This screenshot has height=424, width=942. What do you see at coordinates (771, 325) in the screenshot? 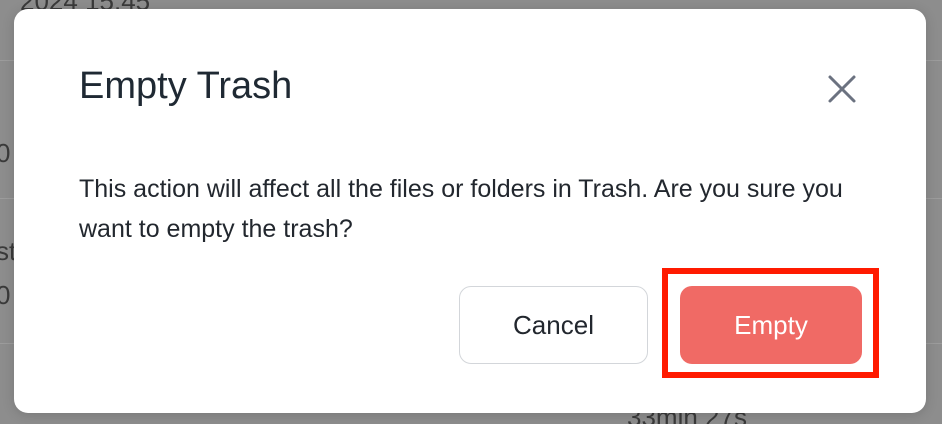
I see `empty-button: Empty` at bounding box center [771, 325].